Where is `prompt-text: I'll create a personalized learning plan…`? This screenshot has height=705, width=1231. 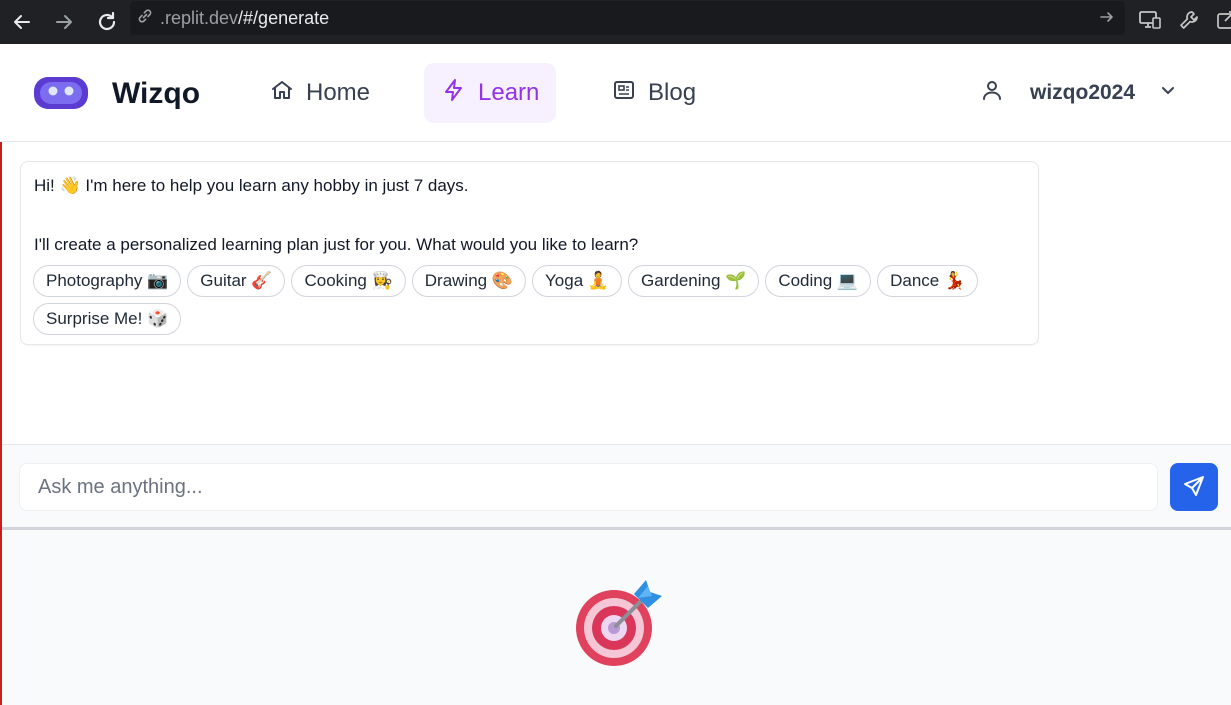 prompt-text: I'll create a personalized learning plan… is located at coordinates (336, 244).